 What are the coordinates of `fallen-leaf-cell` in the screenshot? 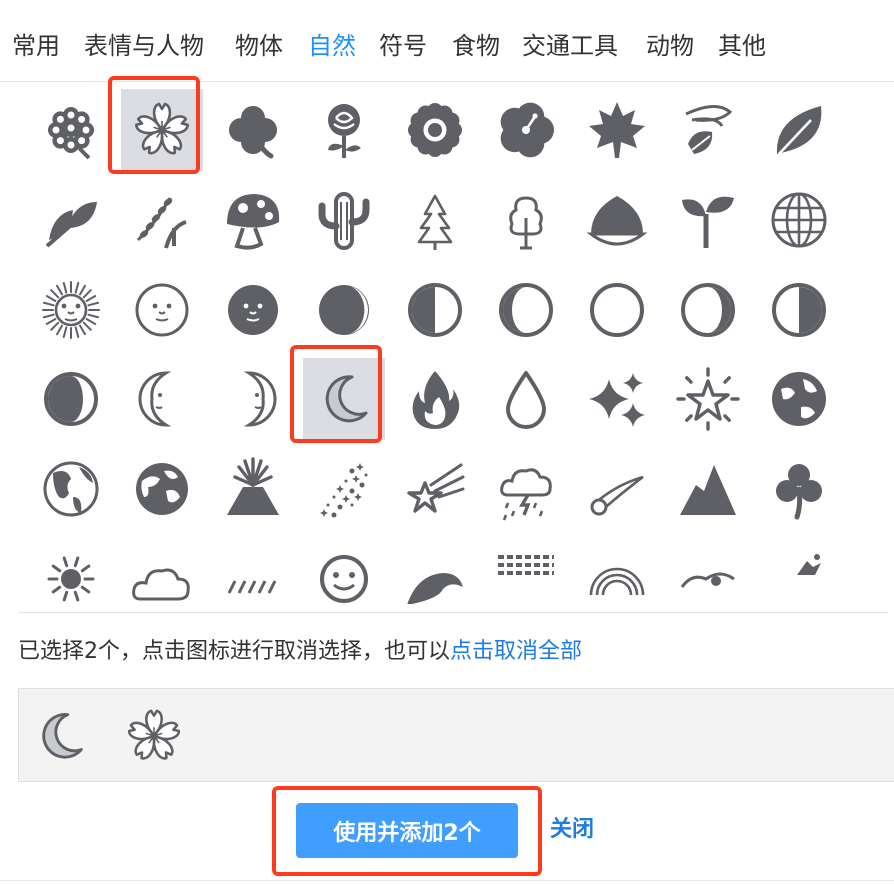 It's located at (799, 130).